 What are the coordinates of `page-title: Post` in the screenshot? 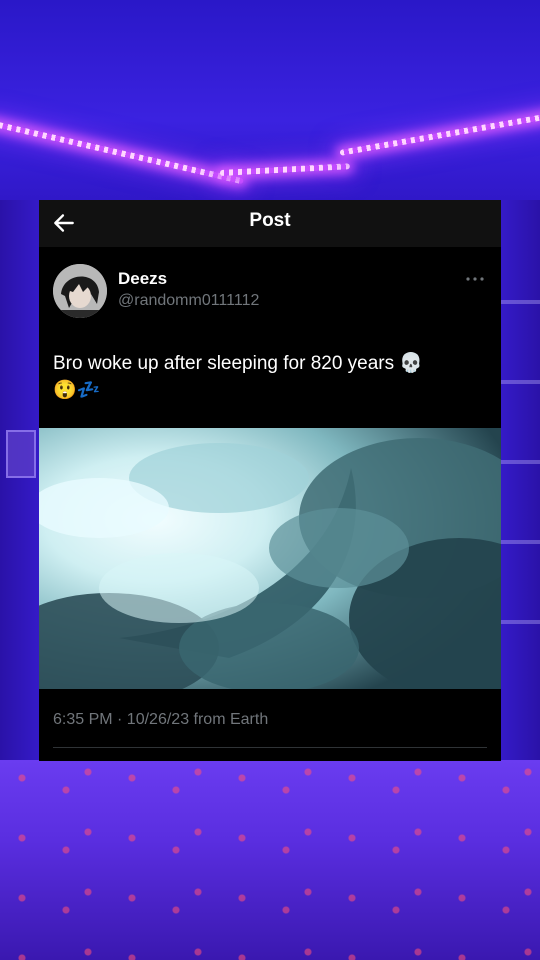 It's located at (270, 220).